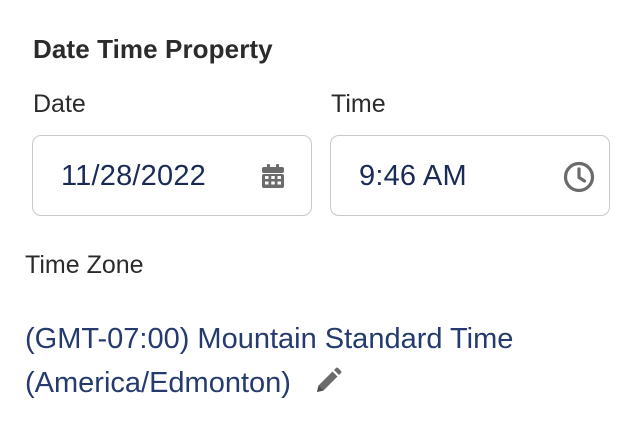 This screenshot has width=642, height=448. Describe the element at coordinates (579, 177) in the screenshot. I see `clock-icon` at that location.